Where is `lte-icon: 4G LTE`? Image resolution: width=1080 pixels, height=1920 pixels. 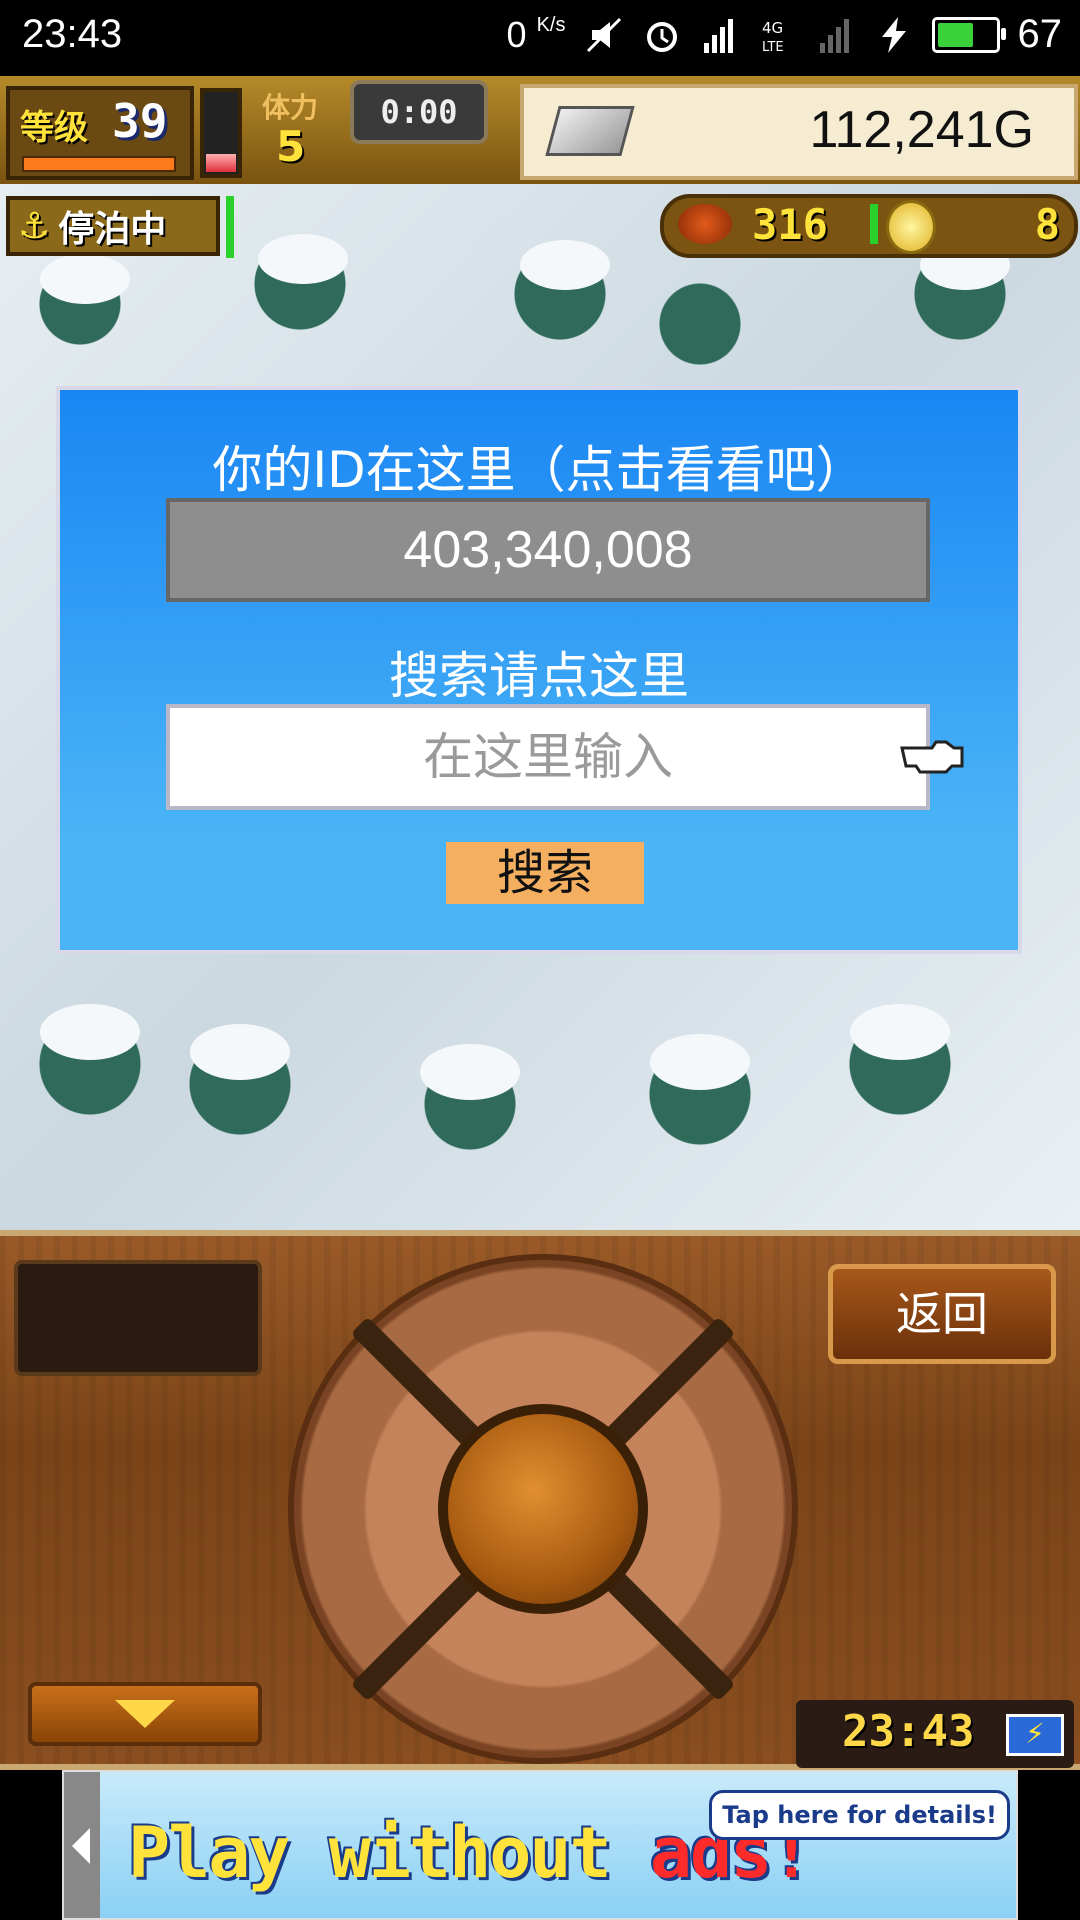 lte-icon: 4G LTE is located at coordinates (773, 37).